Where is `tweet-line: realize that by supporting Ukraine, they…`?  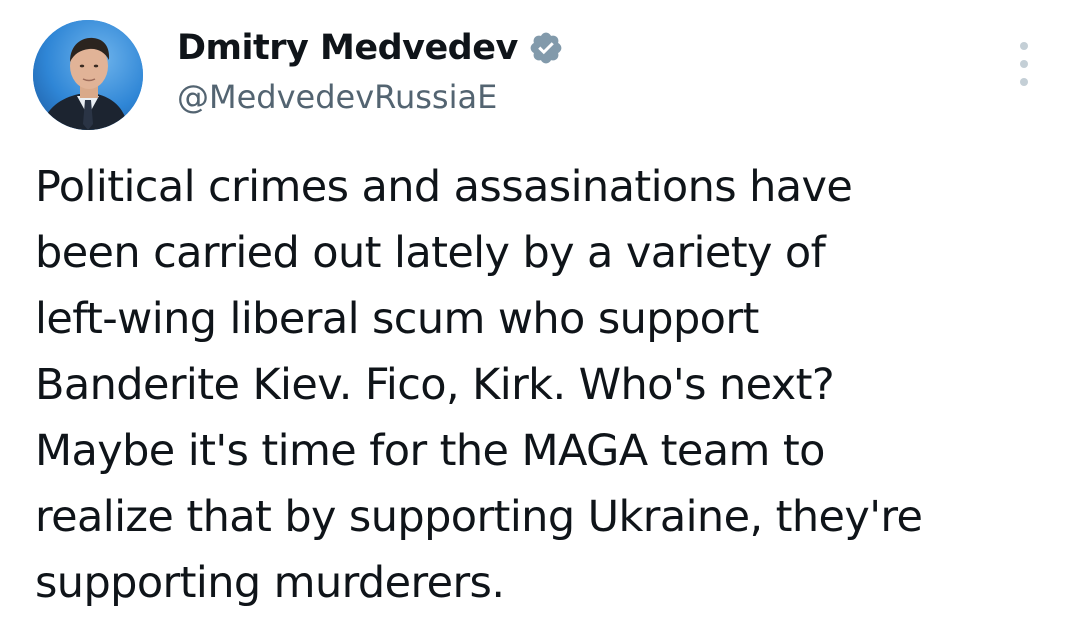
tweet-line: realize that by supporting Ukraine, they… is located at coordinates (479, 517).